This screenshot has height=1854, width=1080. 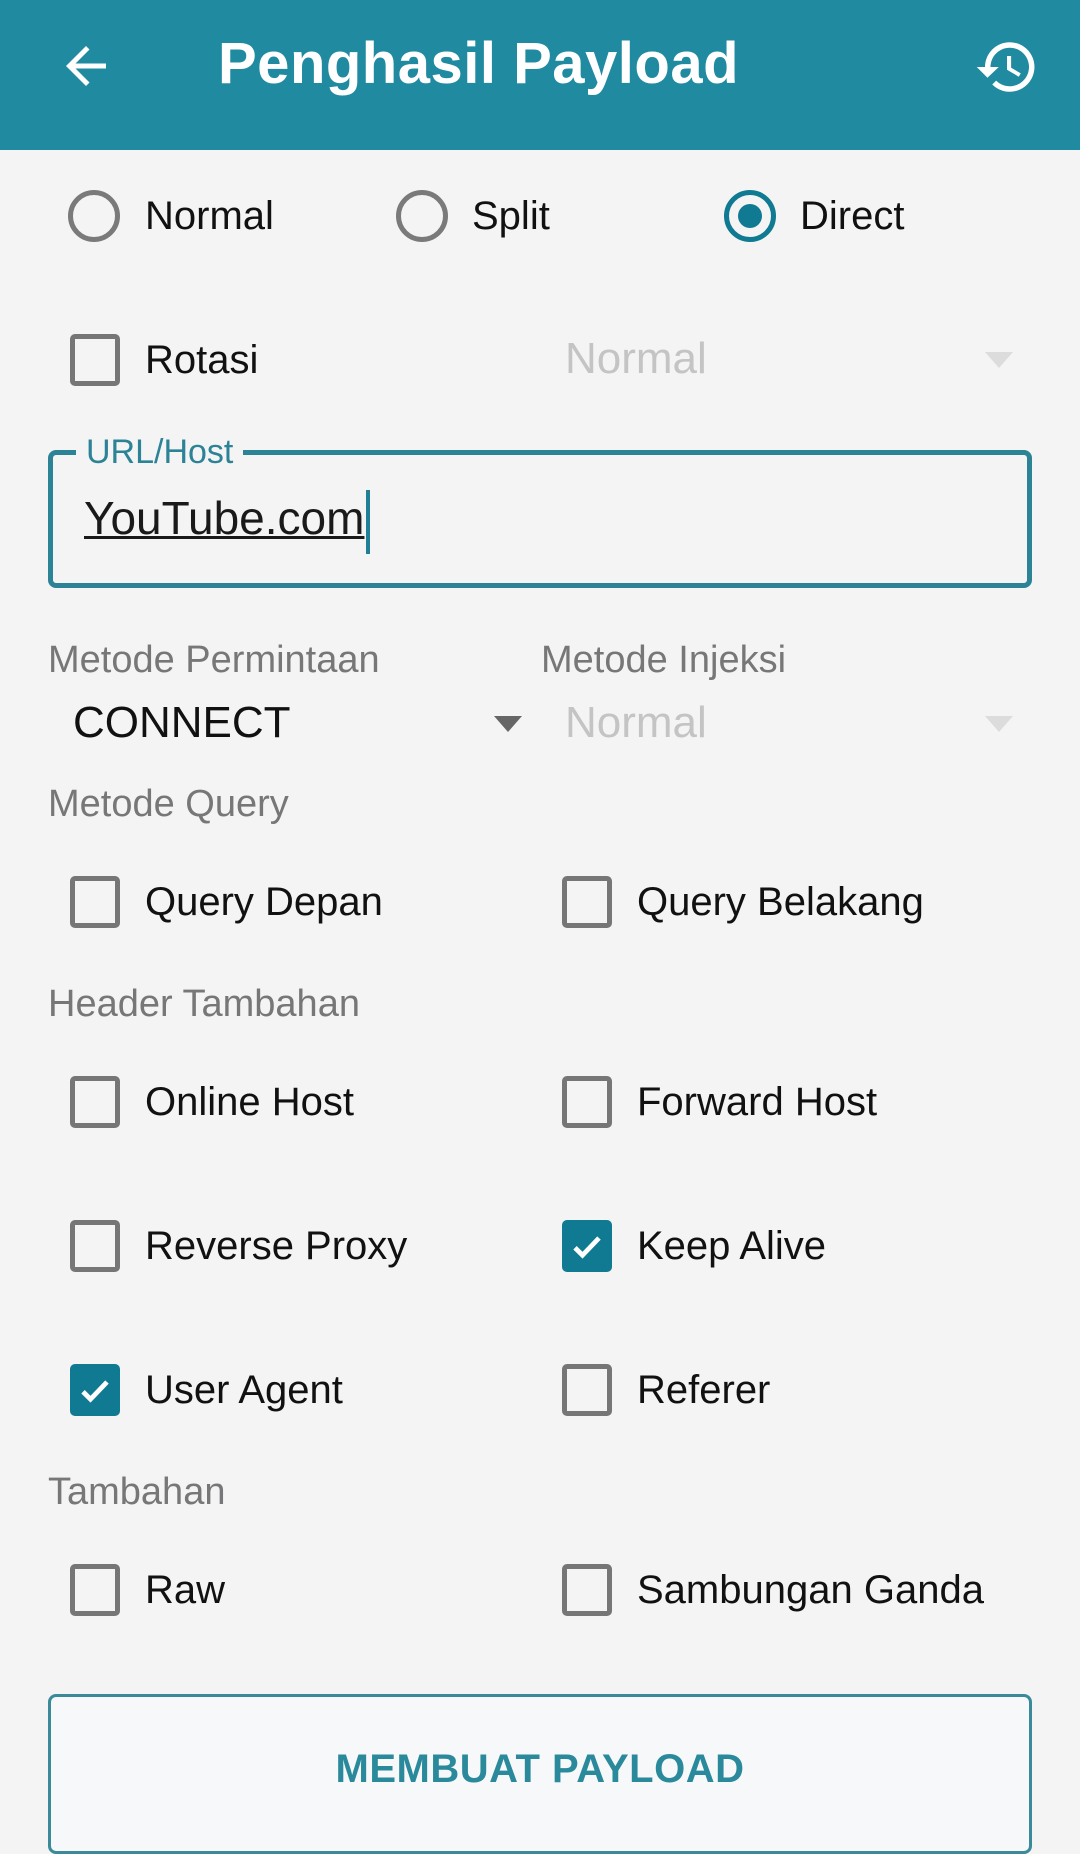 What do you see at coordinates (664, 660) in the screenshot?
I see `injection-method-label: Metode Injeksi` at bounding box center [664, 660].